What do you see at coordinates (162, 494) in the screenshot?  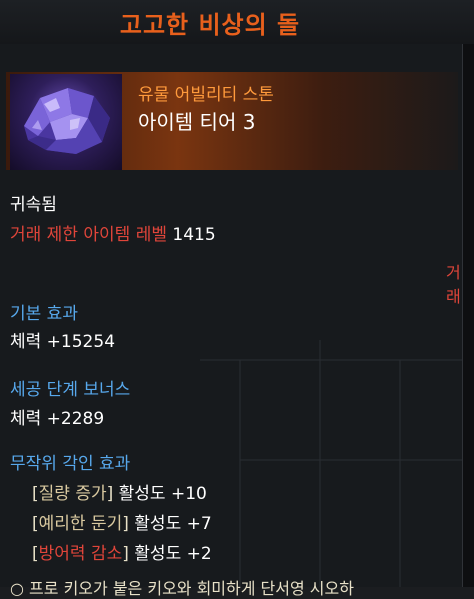 I see `engraving-effect: 활성도 +10` at bounding box center [162, 494].